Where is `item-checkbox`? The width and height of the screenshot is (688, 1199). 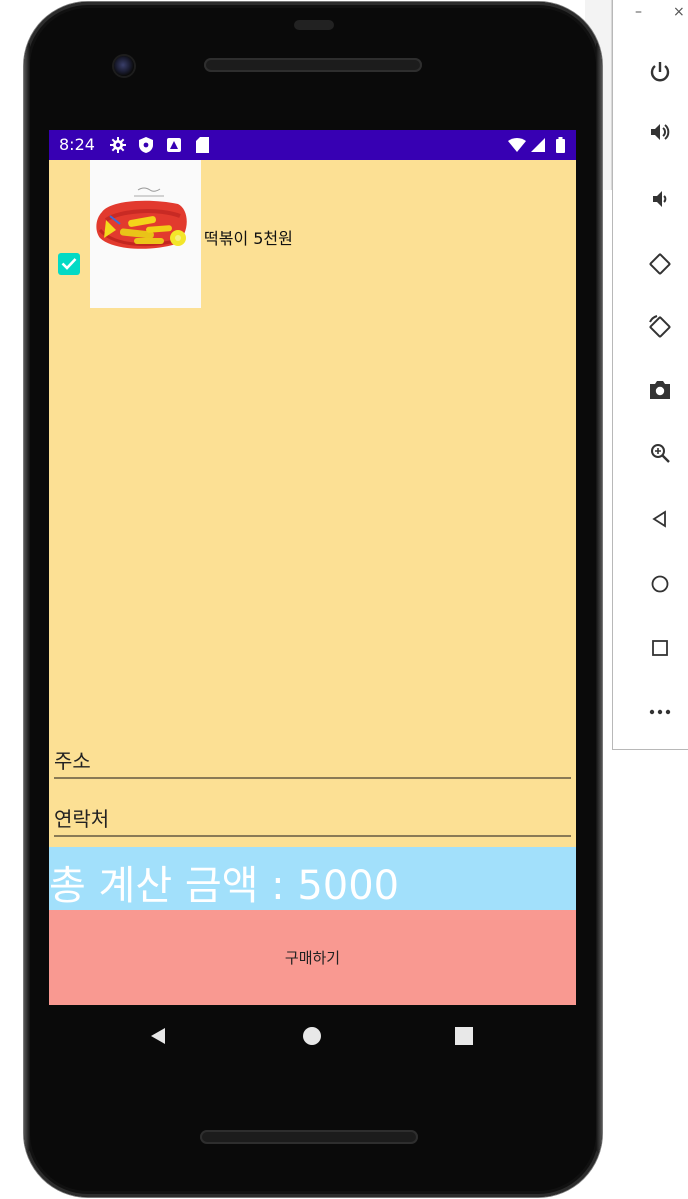 item-checkbox is located at coordinates (69, 264).